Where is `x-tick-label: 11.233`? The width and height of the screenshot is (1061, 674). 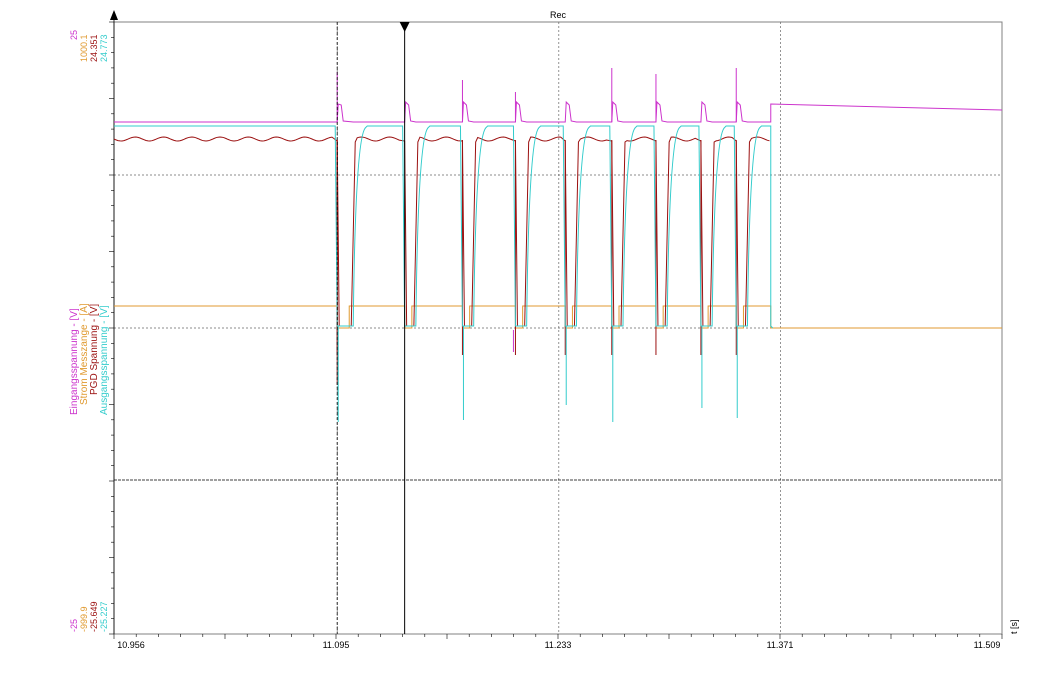 x-tick-label: 11.233 is located at coordinates (558, 645).